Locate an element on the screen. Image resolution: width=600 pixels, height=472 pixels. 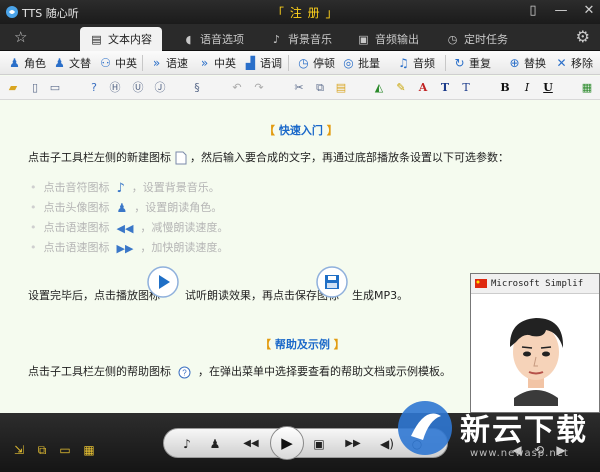
remove-button: ✕ 移除 is located at coordinates (574, 63).